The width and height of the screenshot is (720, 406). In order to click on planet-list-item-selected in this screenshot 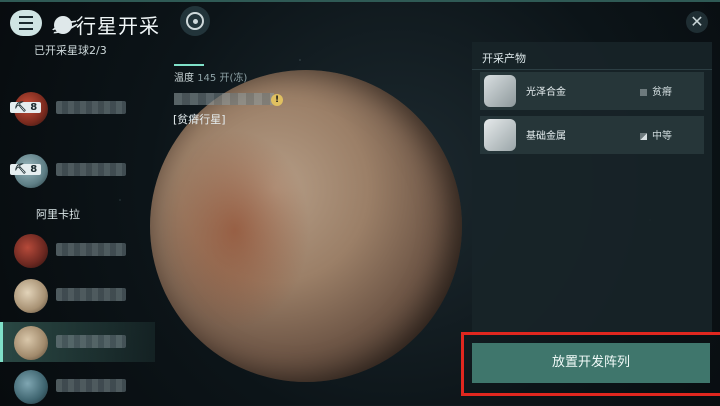, I will do `click(77, 342)`.